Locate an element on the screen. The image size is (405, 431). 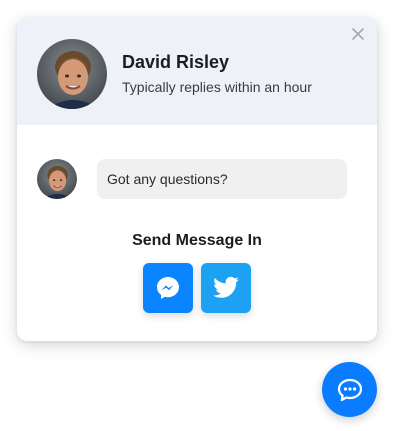
chat-launcher-button is located at coordinates (349, 389).